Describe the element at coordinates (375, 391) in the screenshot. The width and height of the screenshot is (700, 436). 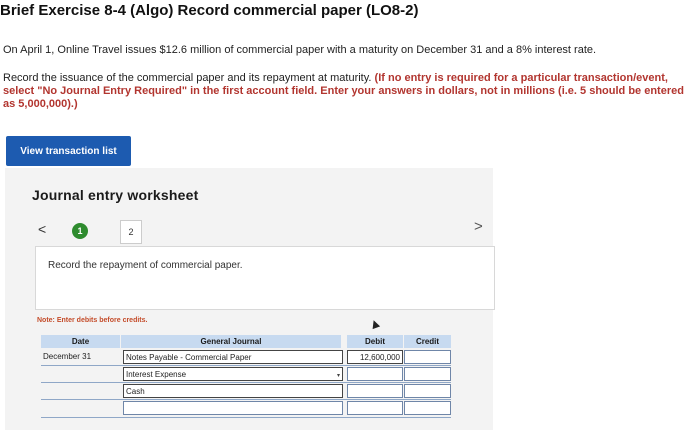
I see `row-3-debit-field` at that location.